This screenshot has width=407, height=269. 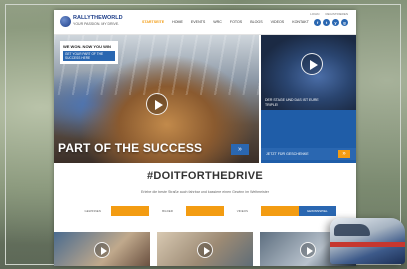 What do you see at coordinates (65, 21) in the screenshot?
I see `globe-icon` at bounding box center [65, 21].